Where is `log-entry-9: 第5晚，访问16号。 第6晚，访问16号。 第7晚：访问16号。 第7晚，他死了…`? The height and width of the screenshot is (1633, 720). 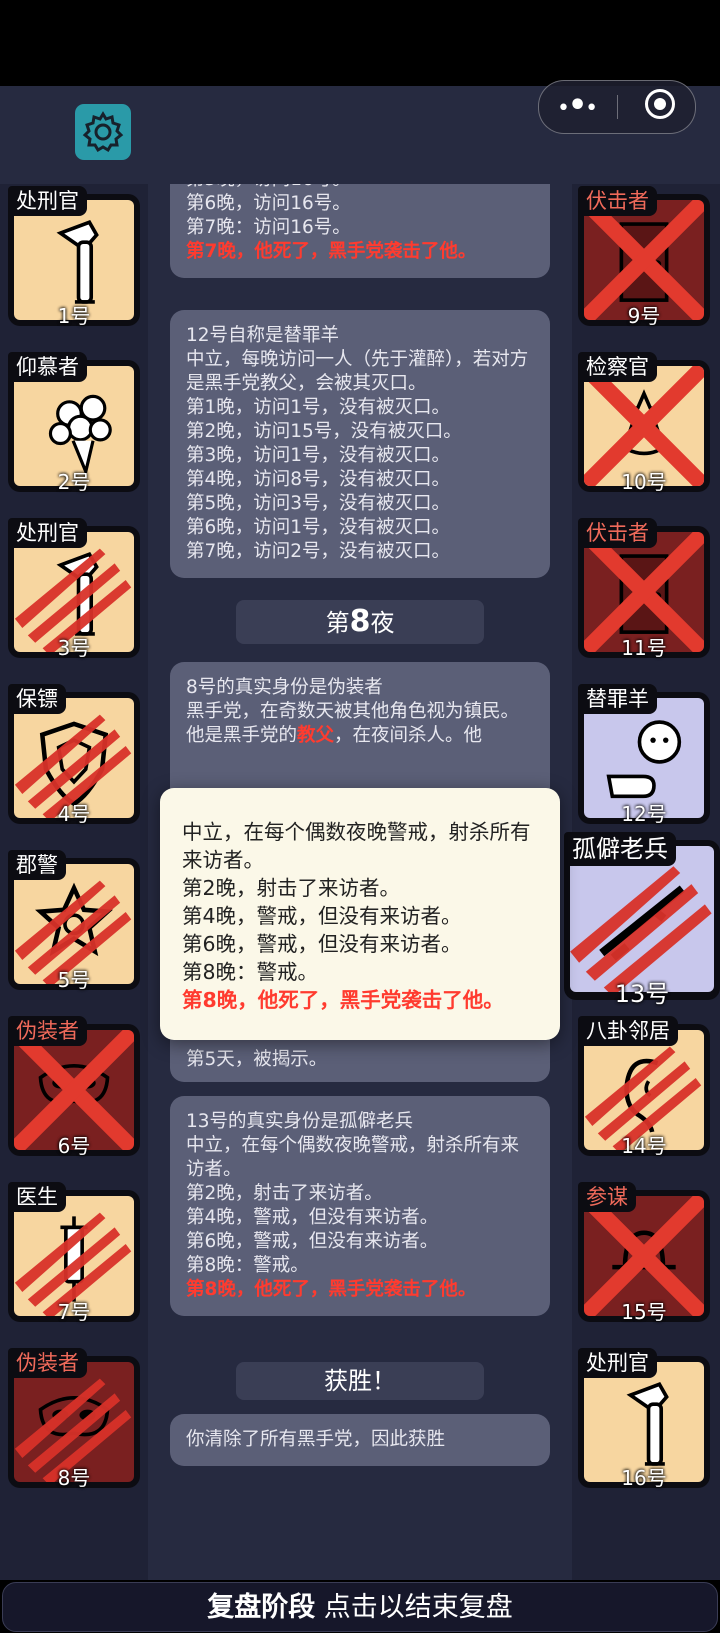 log-entry-9: 第5晚，访问16号。 第6晚，访问16号。 第7晚：访问16号。 第7晚，他死了… is located at coordinates (360, 231).